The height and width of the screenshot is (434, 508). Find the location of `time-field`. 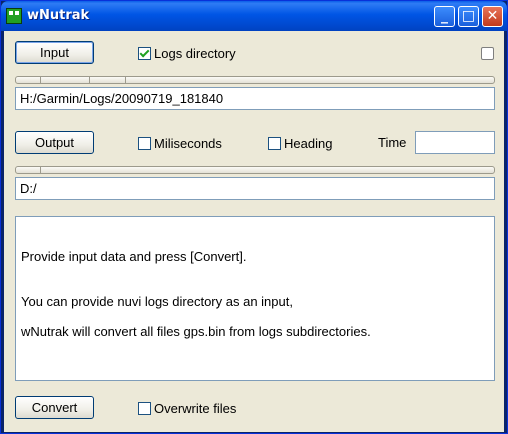

time-field is located at coordinates (455, 142).